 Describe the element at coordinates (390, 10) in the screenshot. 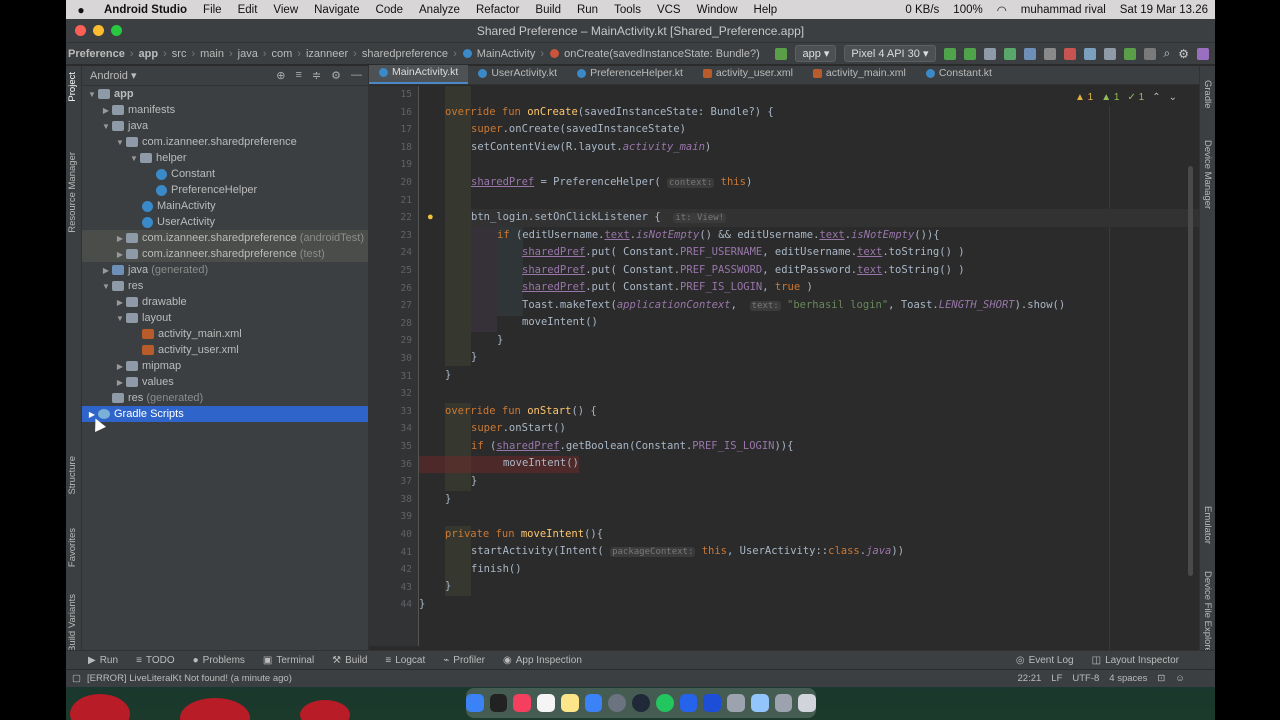

I see `menu-code: Code` at that location.